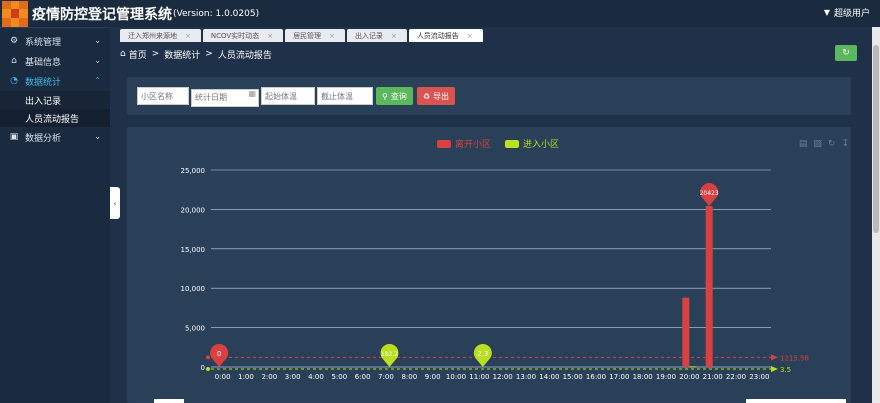 The image size is (880, 403). I want to click on sidebar-item-label: 数据统计, so click(43, 82).